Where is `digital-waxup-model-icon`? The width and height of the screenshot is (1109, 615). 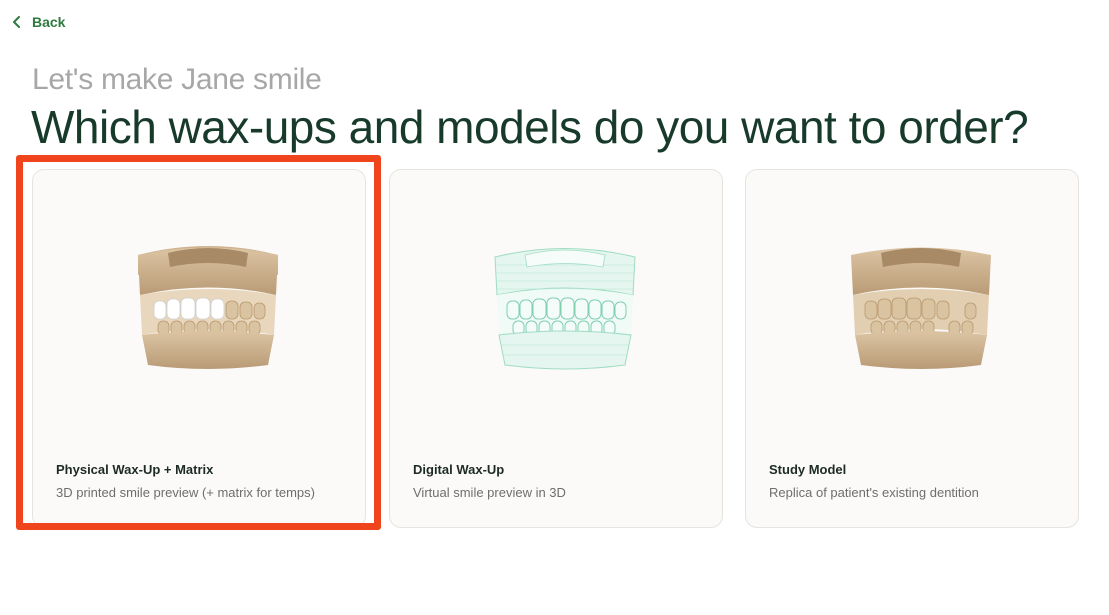
digital-waxup-model-icon is located at coordinates (565, 305).